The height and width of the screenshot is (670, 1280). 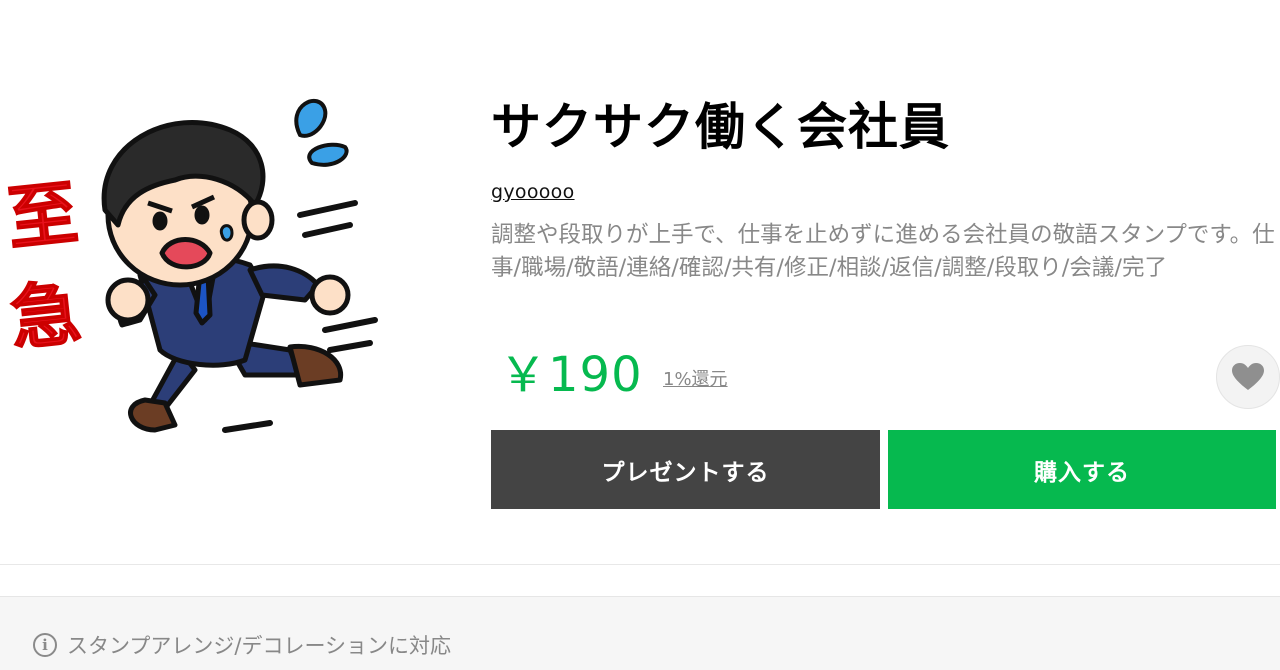 I want to click on svg-text: 至, so click(x=42, y=216).